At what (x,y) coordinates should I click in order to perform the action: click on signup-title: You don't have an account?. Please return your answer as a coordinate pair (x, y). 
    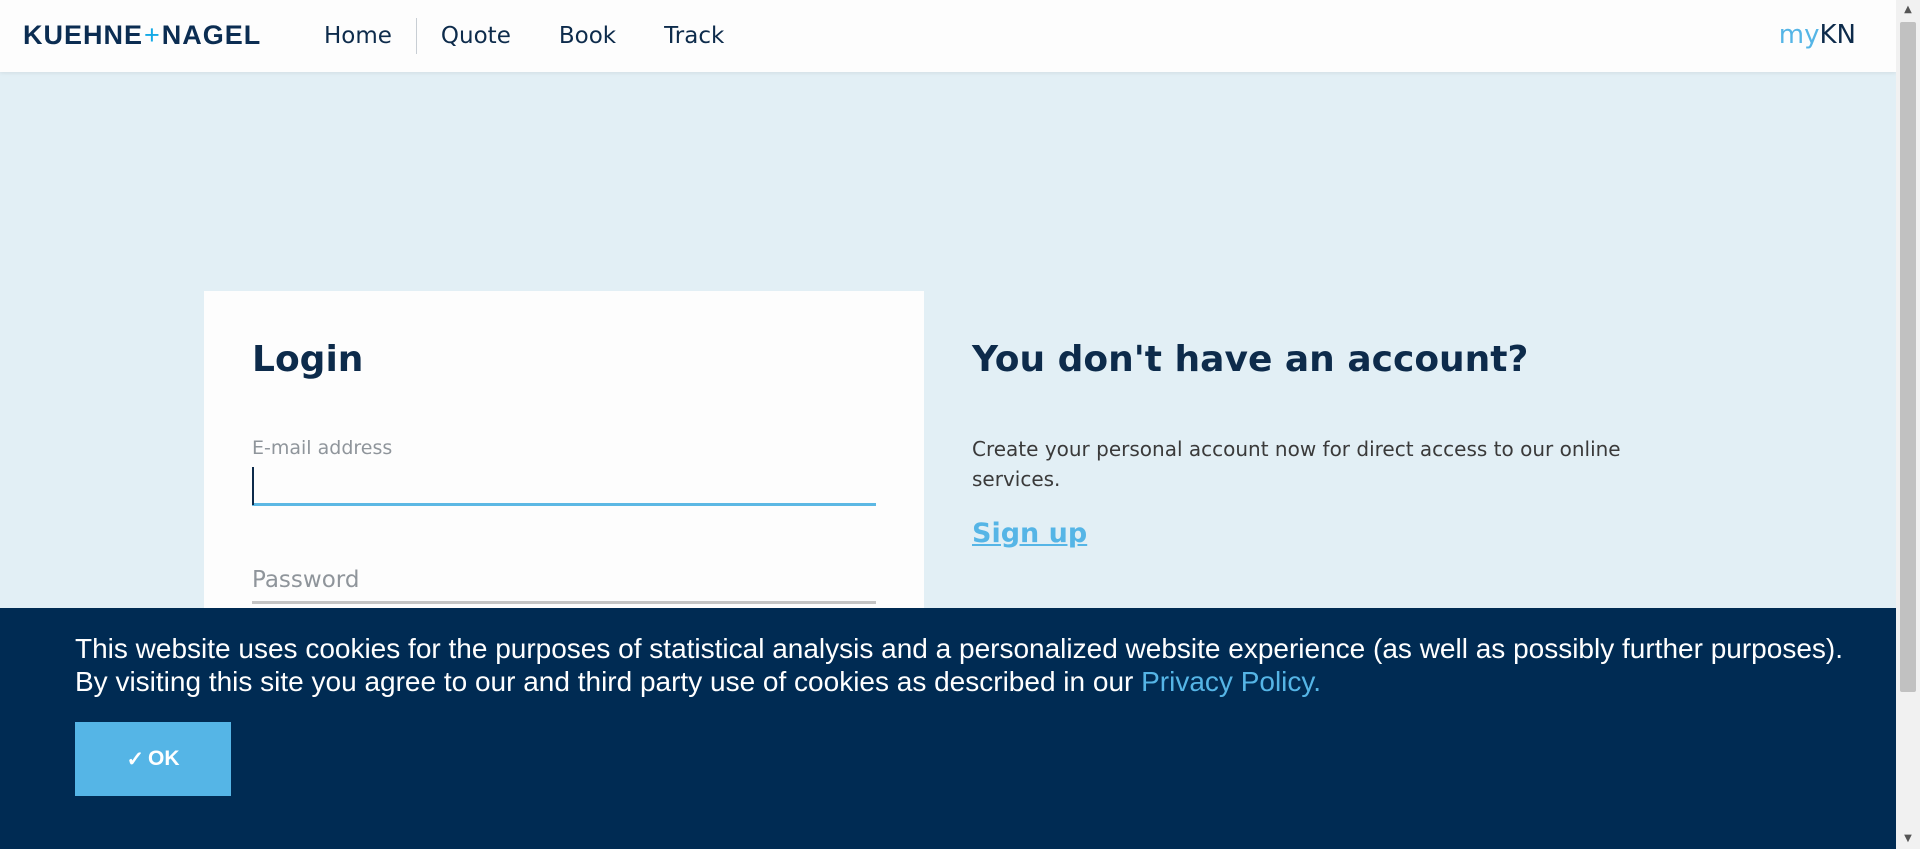
    Looking at the image, I should click on (1250, 359).